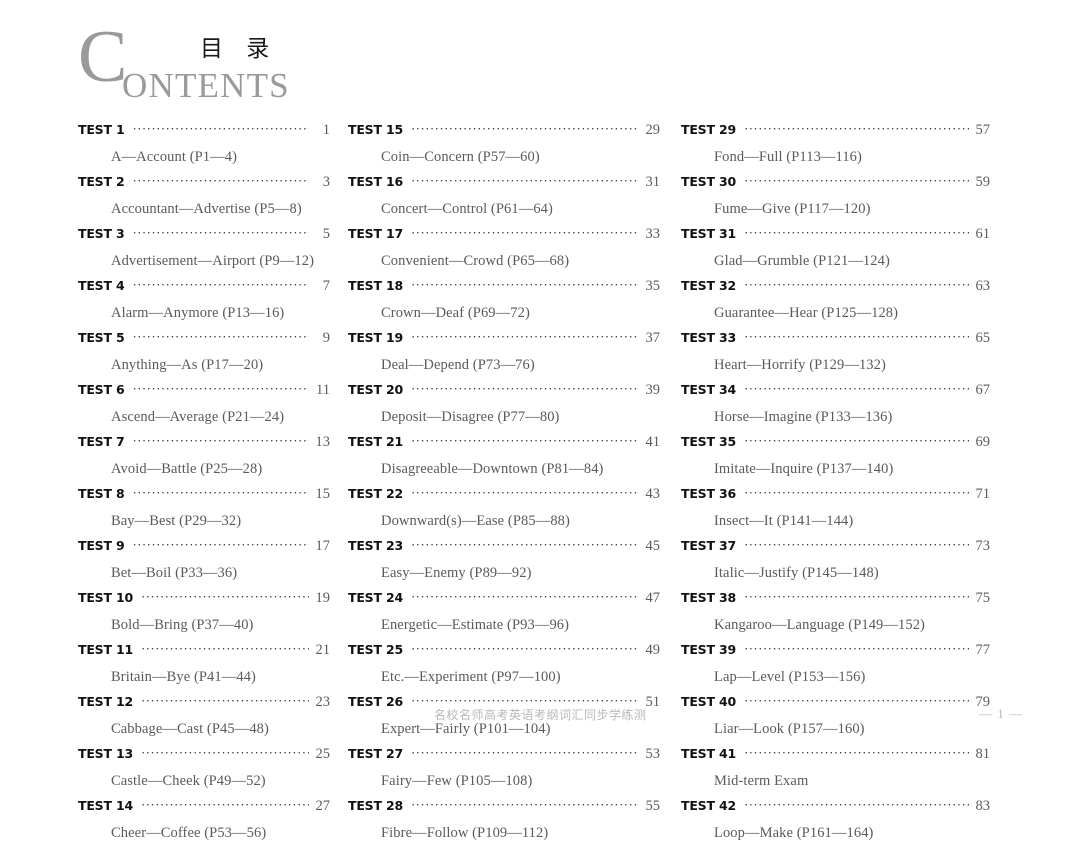 Image resolution: width=1080 pixels, height=848 pixels. Describe the element at coordinates (204, 339) in the screenshot. I see `toc-entry-line: TEST 5 9` at that location.